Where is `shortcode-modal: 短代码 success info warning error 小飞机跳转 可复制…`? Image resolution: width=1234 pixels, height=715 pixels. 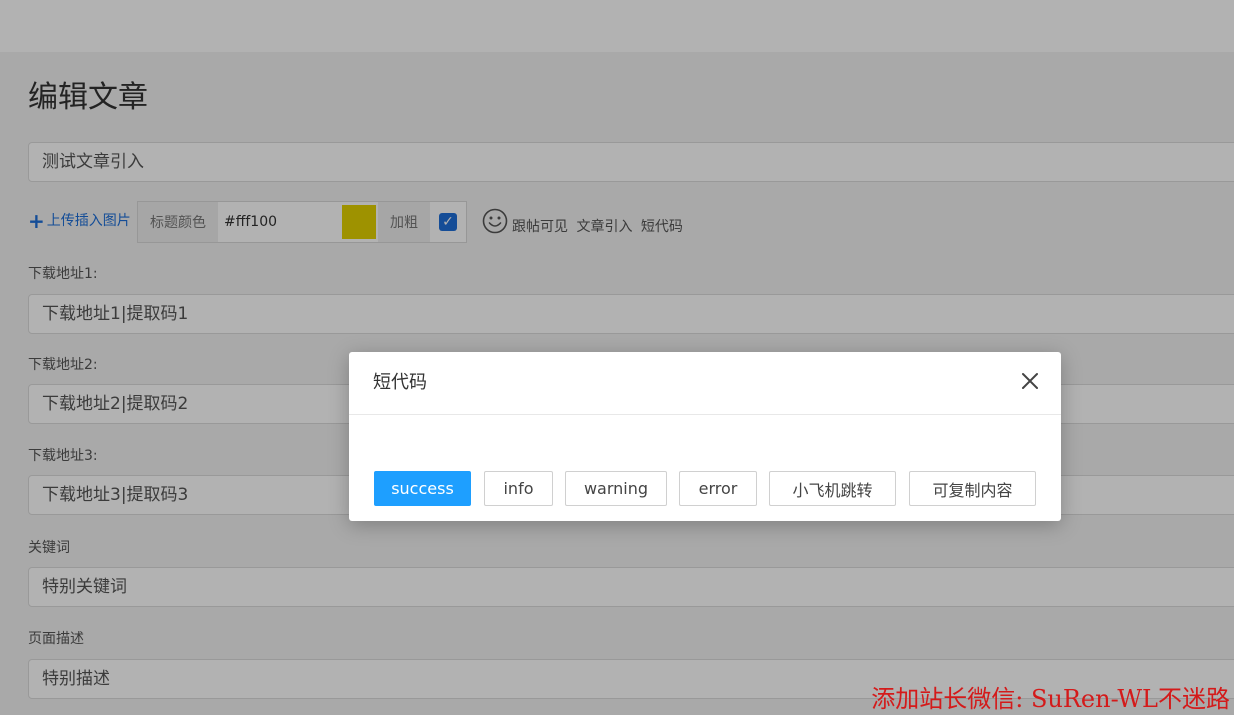 shortcode-modal: 短代码 success info warning error 小飞机跳转 可复制… is located at coordinates (705, 436).